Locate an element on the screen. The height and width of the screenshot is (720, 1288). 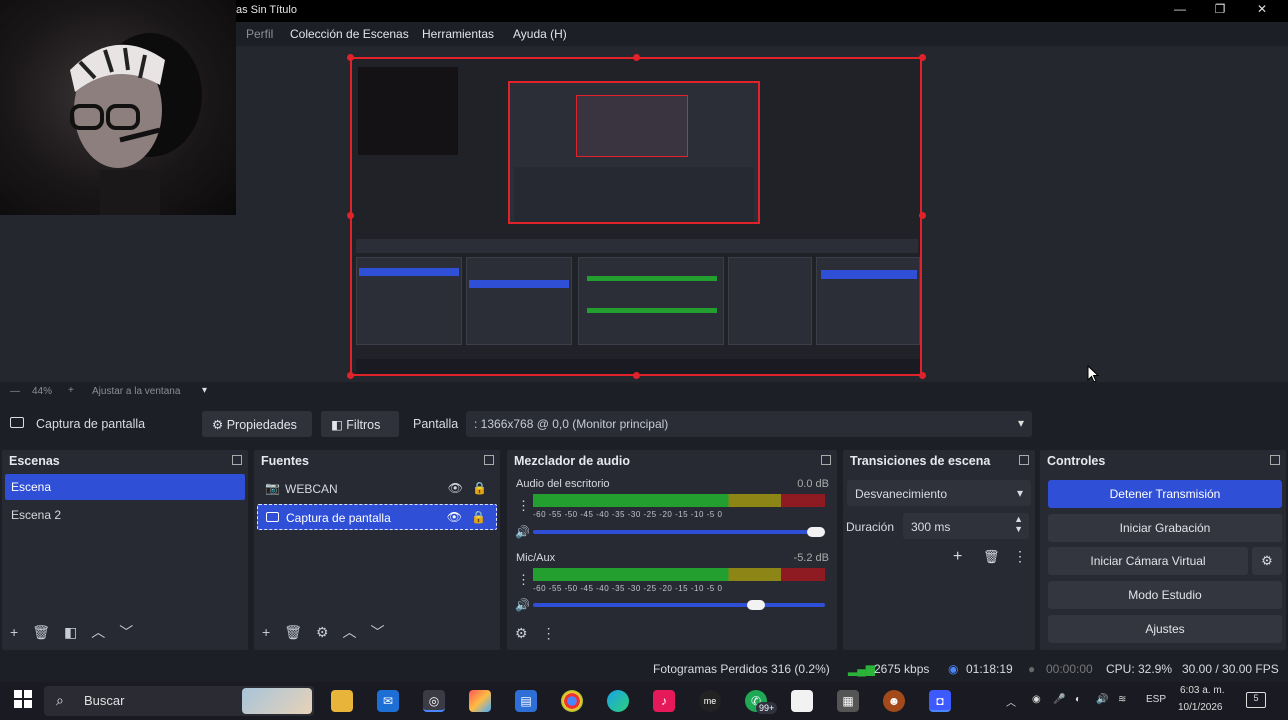
transition-select: Desvanecimiento ▾ is located at coordinates (939, 493).